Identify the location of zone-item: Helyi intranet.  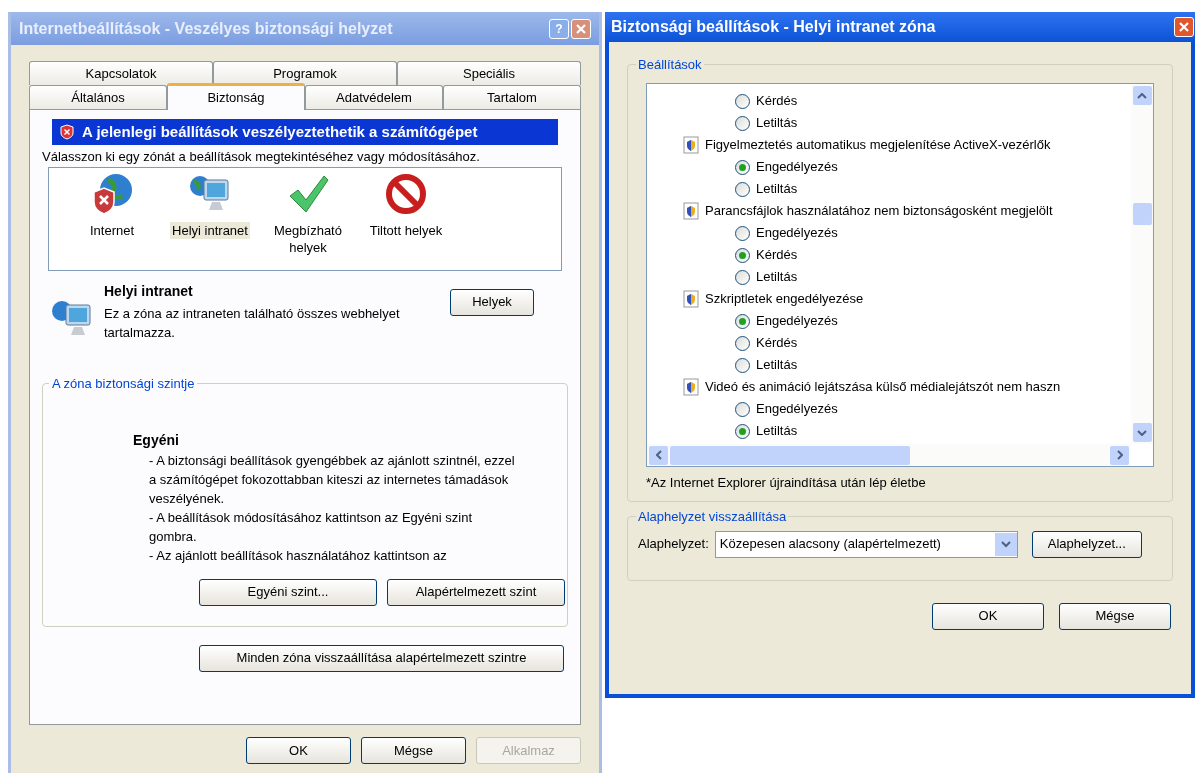
(210, 230).